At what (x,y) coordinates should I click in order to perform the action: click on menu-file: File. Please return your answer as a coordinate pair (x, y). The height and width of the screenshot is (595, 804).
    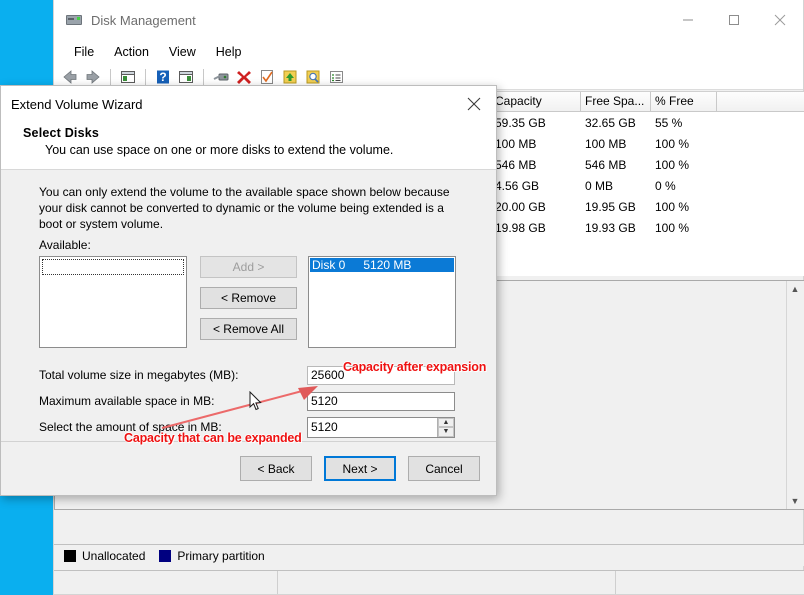
    Looking at the image, I should click on (84, 52).